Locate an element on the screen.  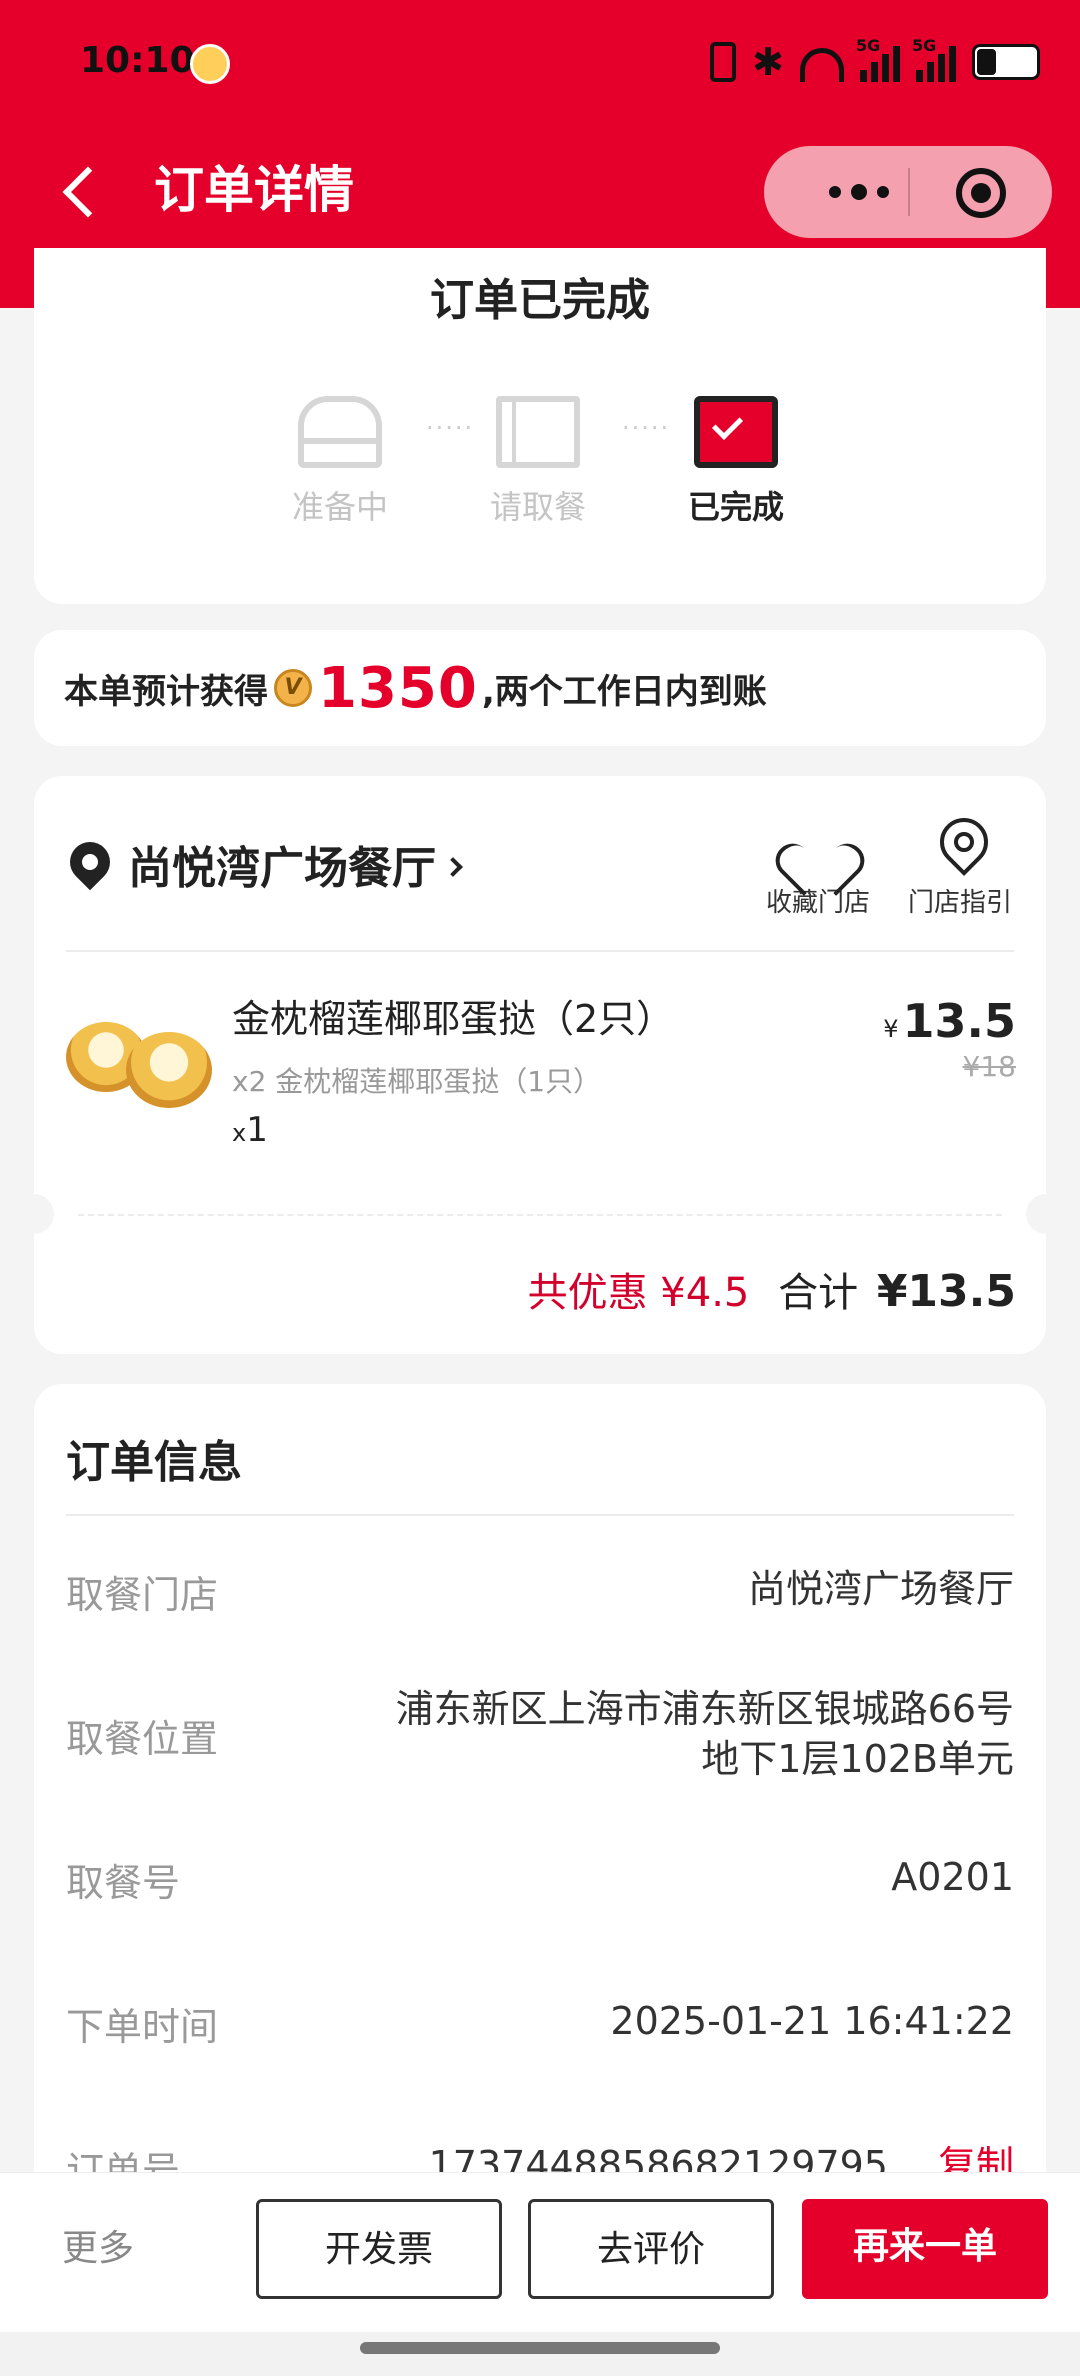
signal-icon-1: 5G is located at coordinates (878, 59).